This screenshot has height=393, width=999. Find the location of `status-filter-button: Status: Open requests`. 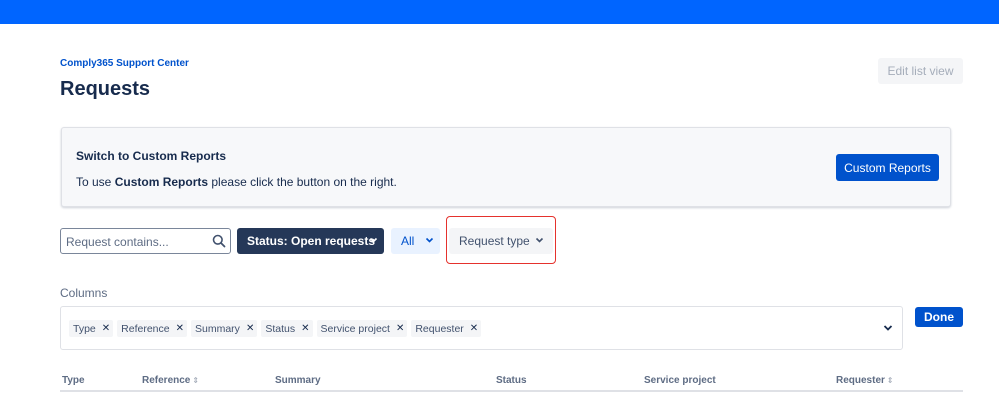

status-filter-button: Status: Open requests is located at coordinates (310, 241).